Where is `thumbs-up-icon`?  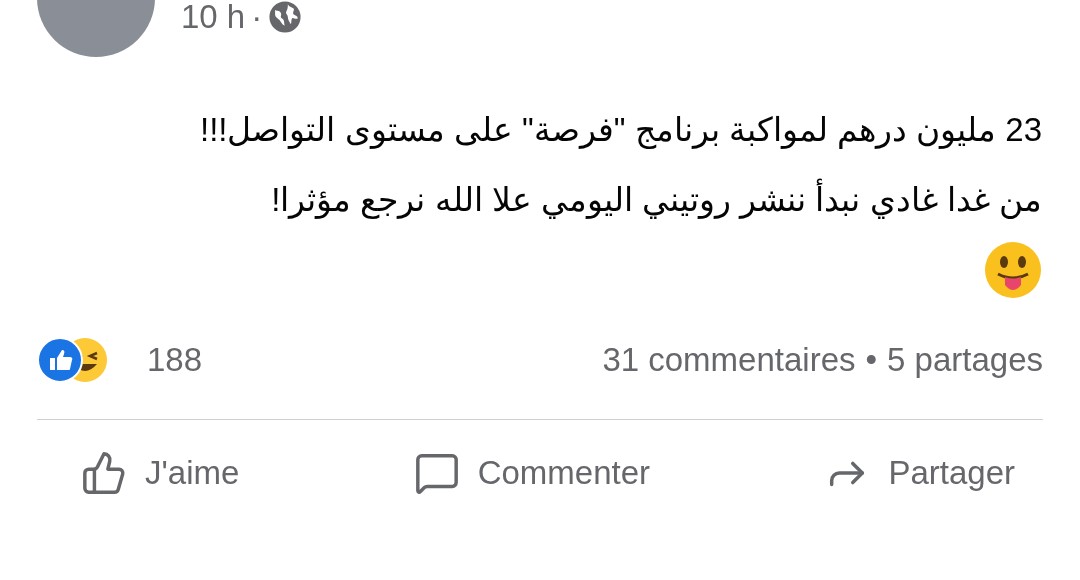 thumbs-up-icon is located at coordinates (104, 473).